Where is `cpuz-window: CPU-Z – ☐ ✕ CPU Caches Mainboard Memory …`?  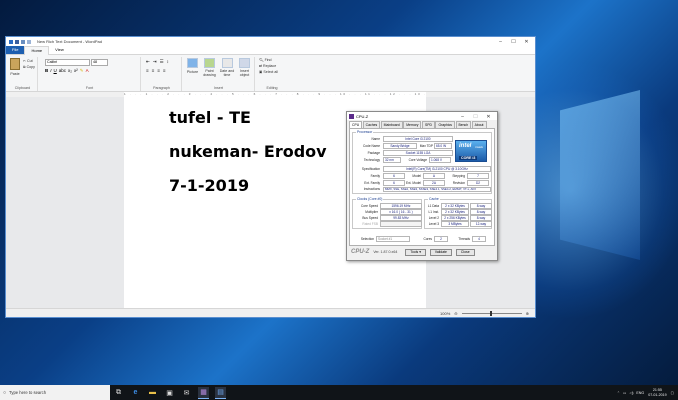
cpuz-window: CPU-Z – ☐ ✕ CPU Caches Mainboard Memory … is located at coordinates (422, 186).